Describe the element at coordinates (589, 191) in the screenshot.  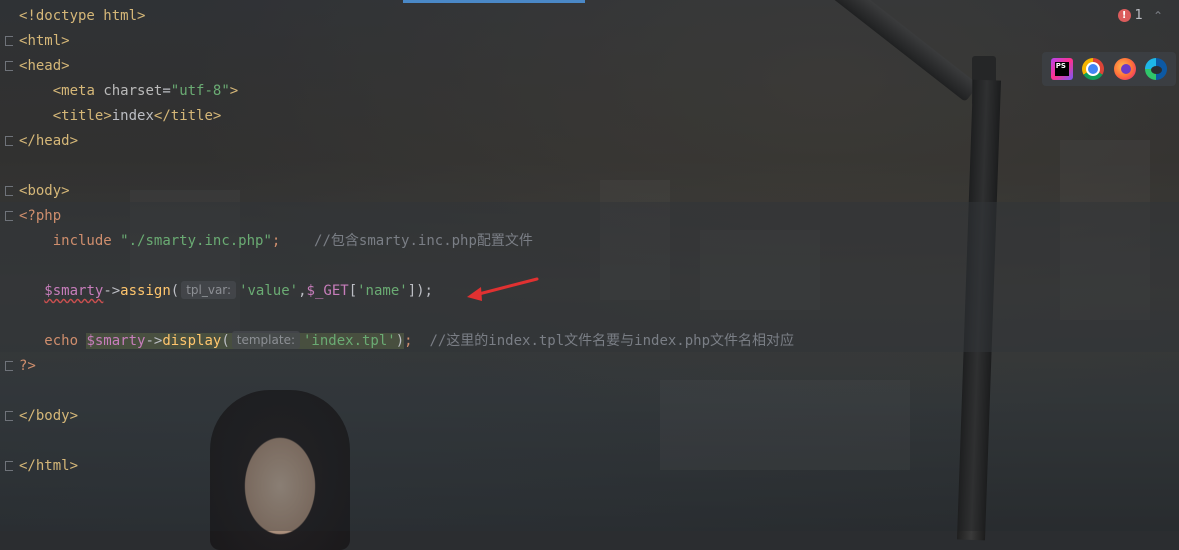
I see `code-line-8: <body>` at that location.